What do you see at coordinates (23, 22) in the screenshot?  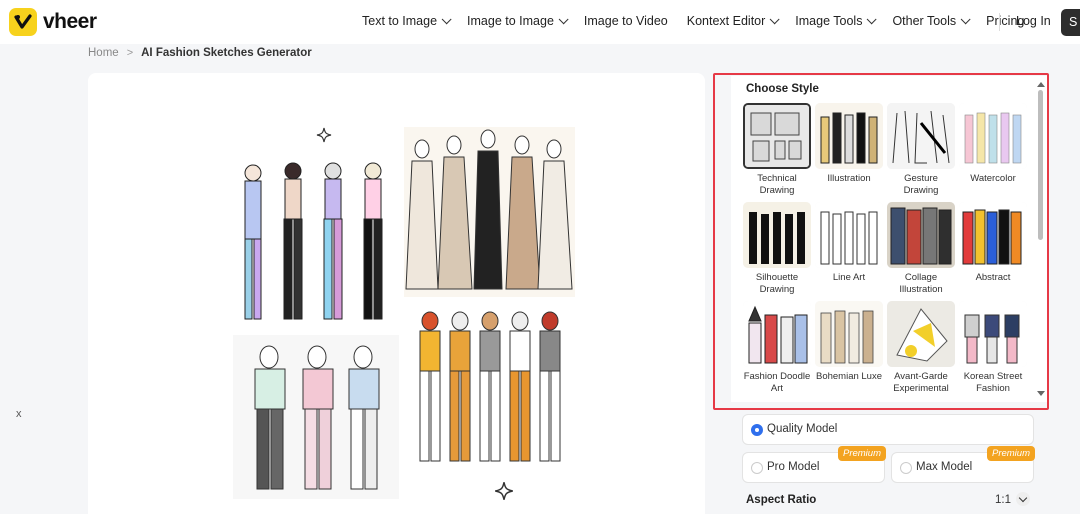 I see `vheer-logo-icon` at bounding box center [23, 22].